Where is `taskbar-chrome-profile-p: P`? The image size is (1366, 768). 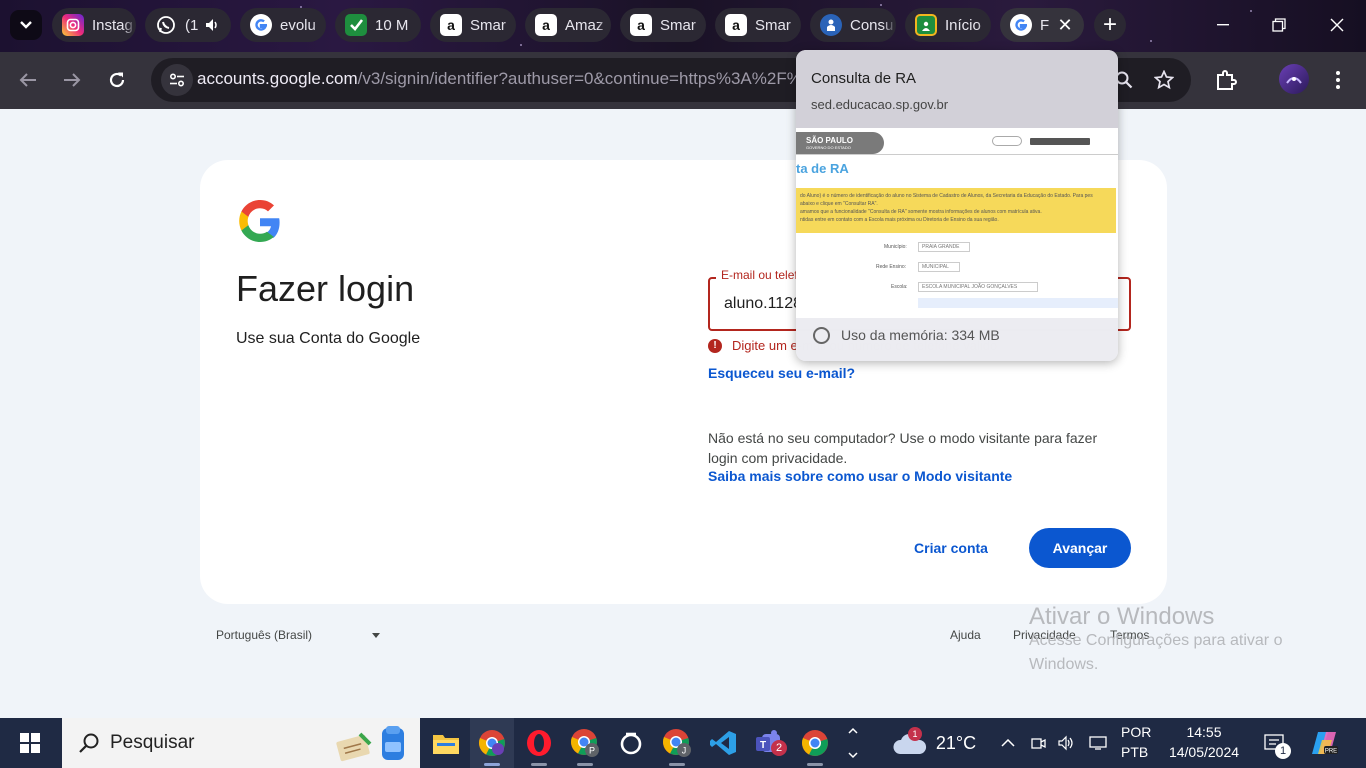
taskbar-chrome-profile-p: P is located at coordinates (585, 743).